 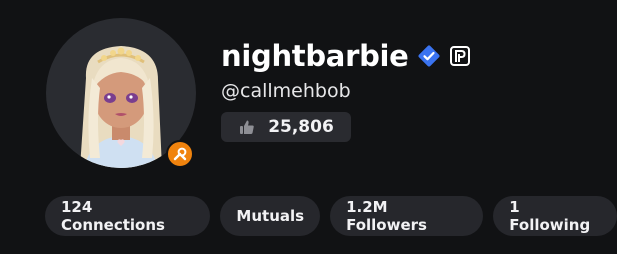 What do you see at coordinates (301, 127) in the screenshot?
I see `likes-count: 25,806` at bounding box center [301, 127].